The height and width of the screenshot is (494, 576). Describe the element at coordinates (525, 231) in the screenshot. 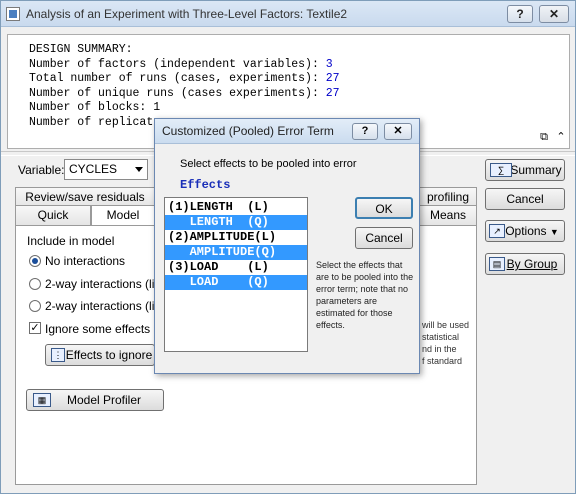

I see `options-button: ↗ Options ▼` at that location.